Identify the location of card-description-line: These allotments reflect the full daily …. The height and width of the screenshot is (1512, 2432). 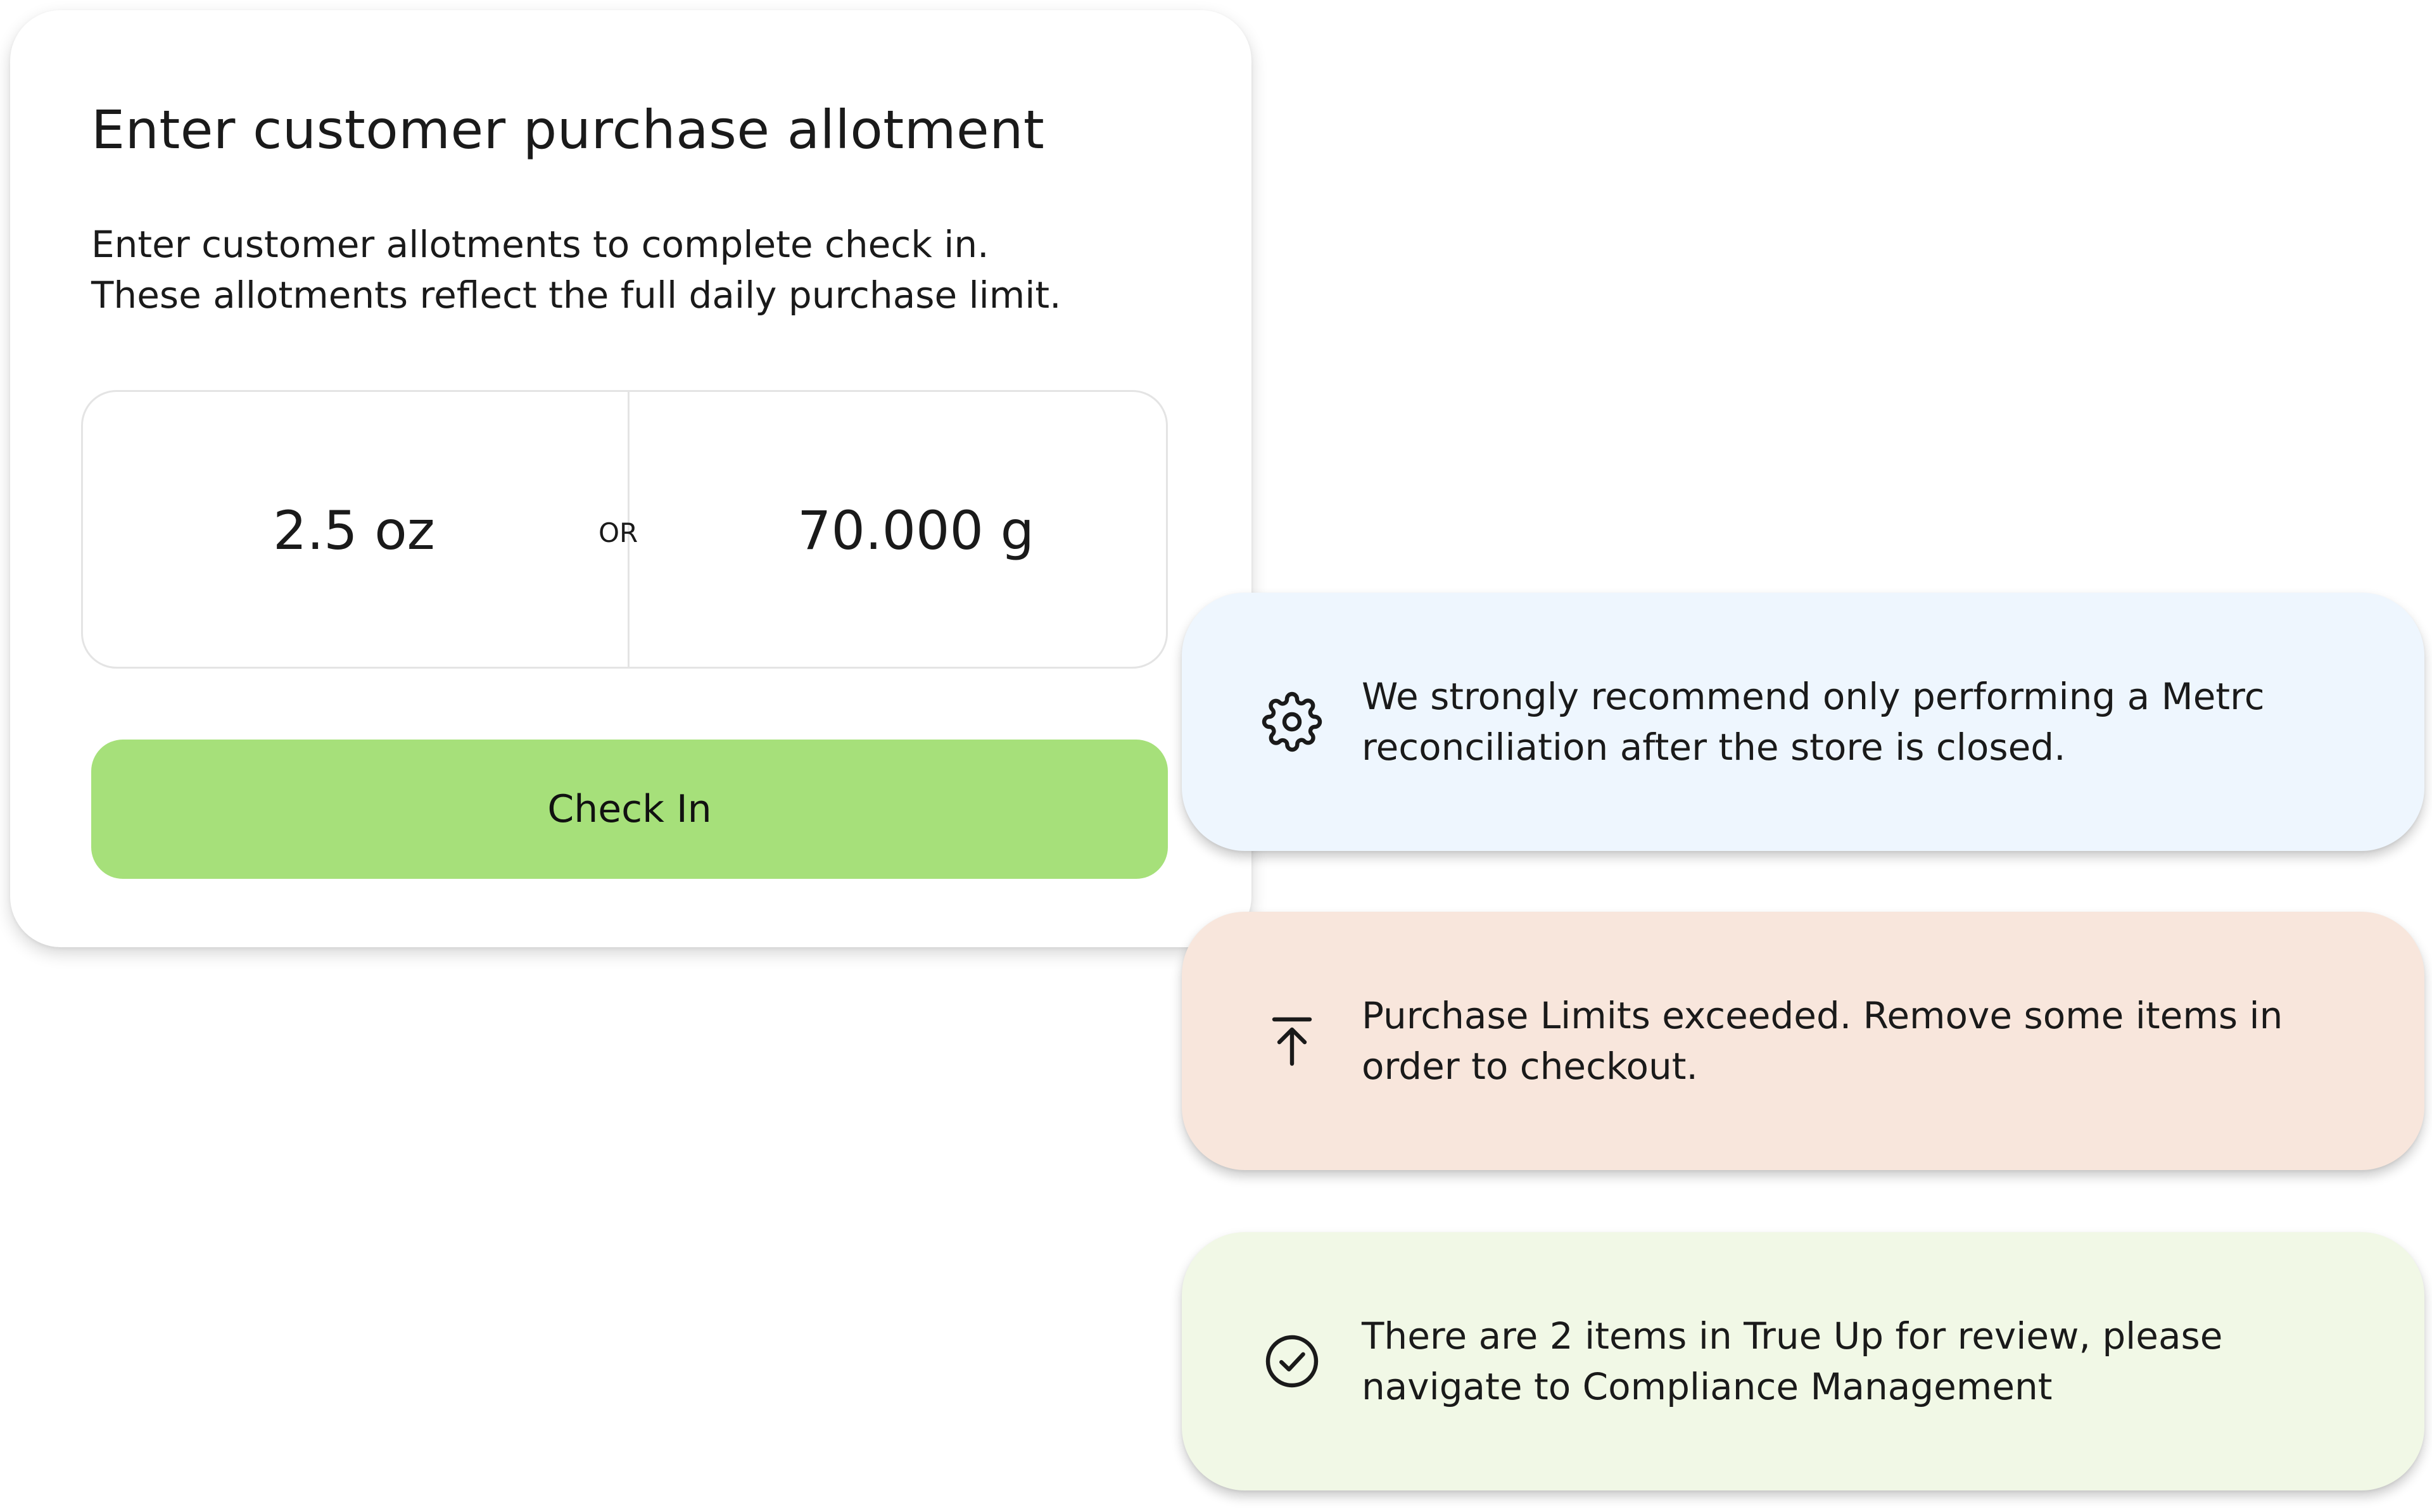
(576, 295).